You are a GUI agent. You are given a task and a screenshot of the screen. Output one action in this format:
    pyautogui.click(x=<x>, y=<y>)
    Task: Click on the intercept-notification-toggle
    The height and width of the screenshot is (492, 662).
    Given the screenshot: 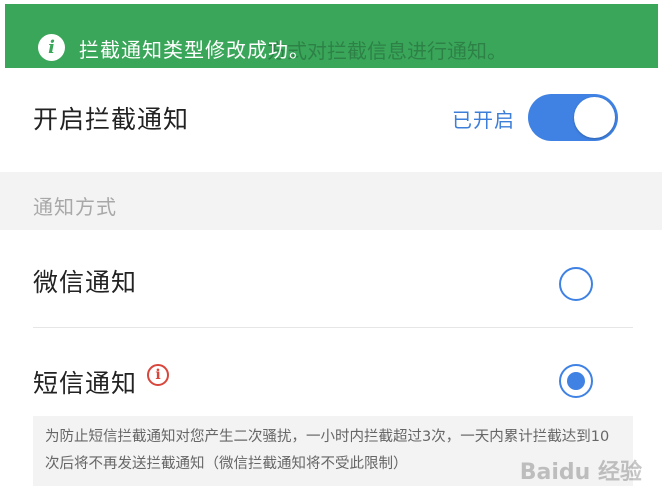 What is the action you would take?
    pyautogui.click(x=573, y=117)
    